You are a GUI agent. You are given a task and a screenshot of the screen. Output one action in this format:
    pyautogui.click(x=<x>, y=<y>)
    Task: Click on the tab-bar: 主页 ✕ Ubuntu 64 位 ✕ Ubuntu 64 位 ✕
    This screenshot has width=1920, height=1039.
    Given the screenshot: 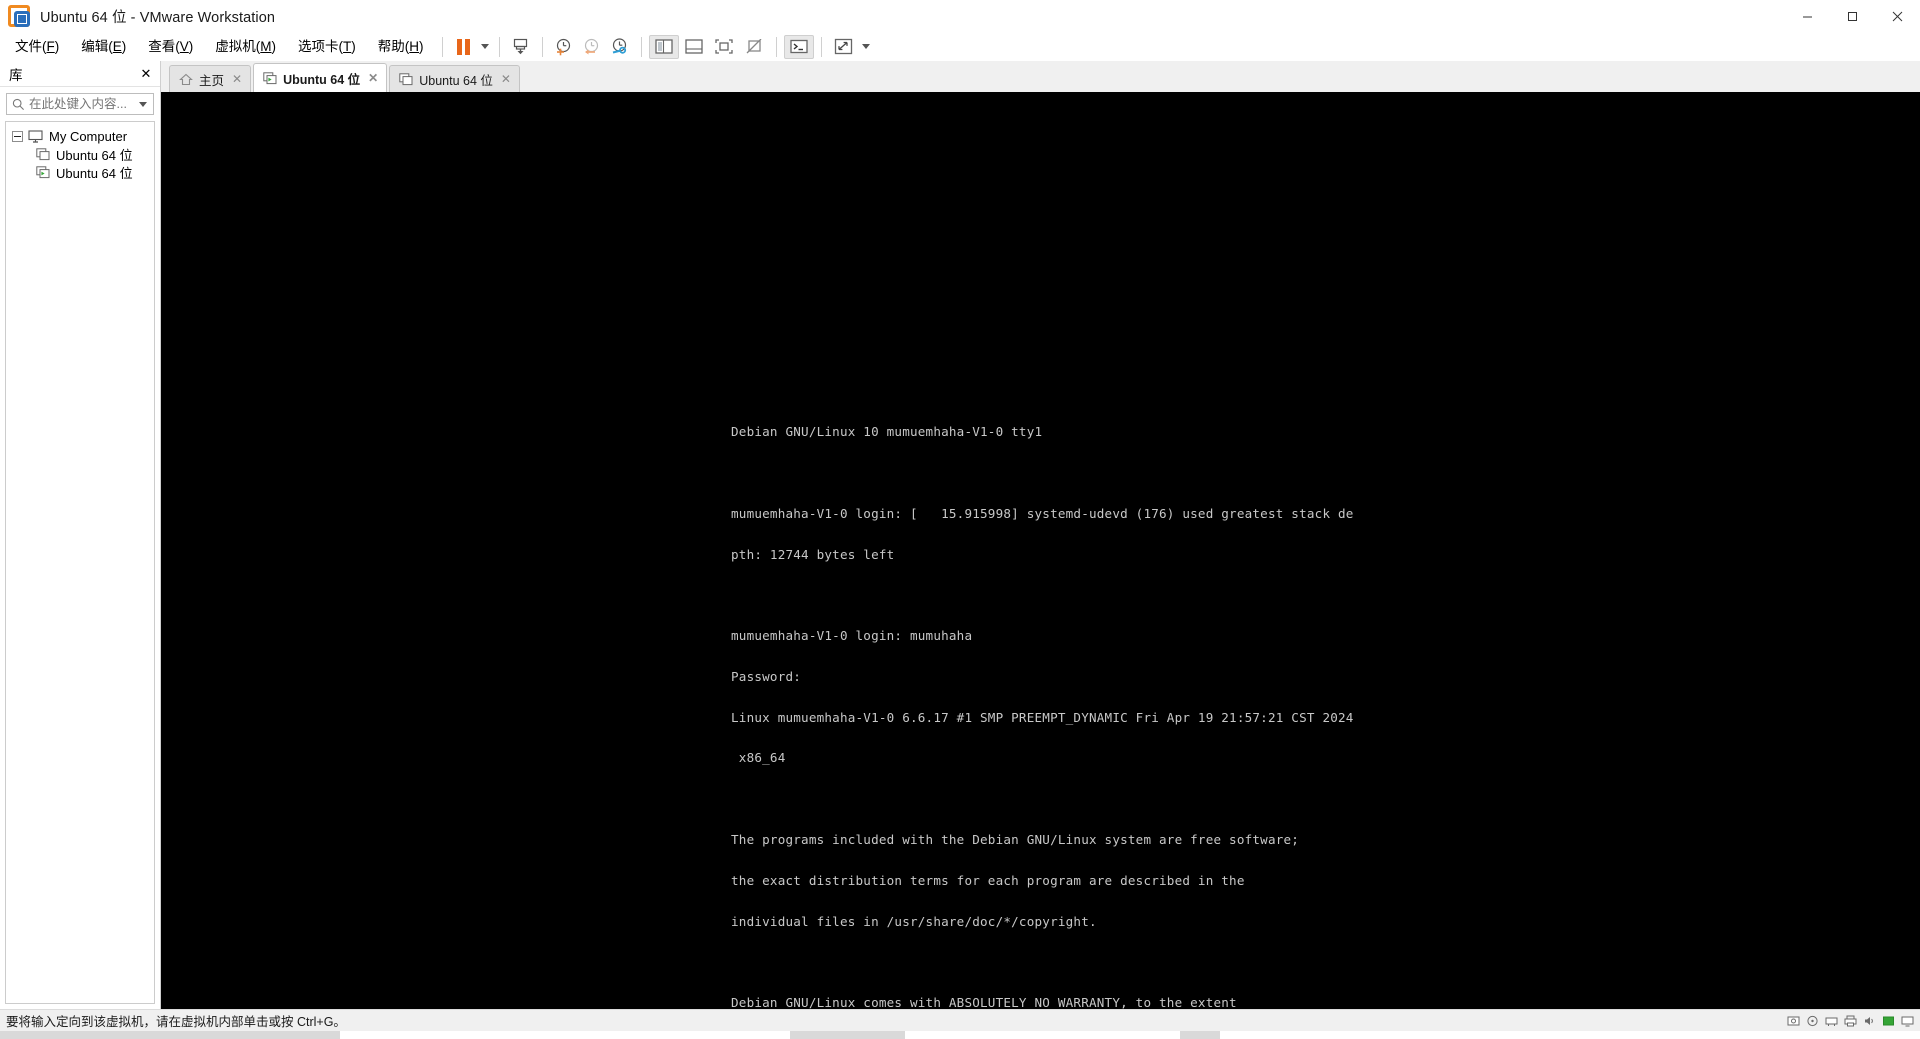 What is the action you would take?
    pyautogui.click(x=1040, y=76)
    